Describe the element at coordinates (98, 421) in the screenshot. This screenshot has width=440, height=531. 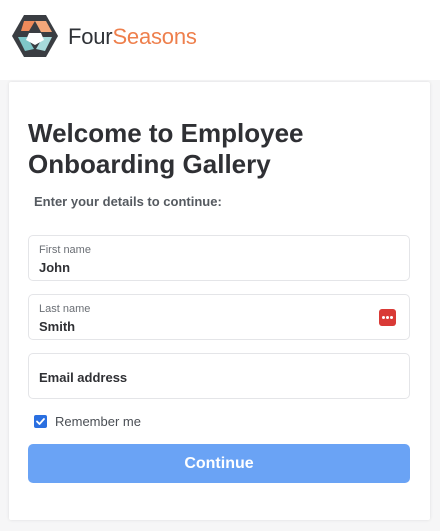
I see `remember-me-label: Remember me` at that location.